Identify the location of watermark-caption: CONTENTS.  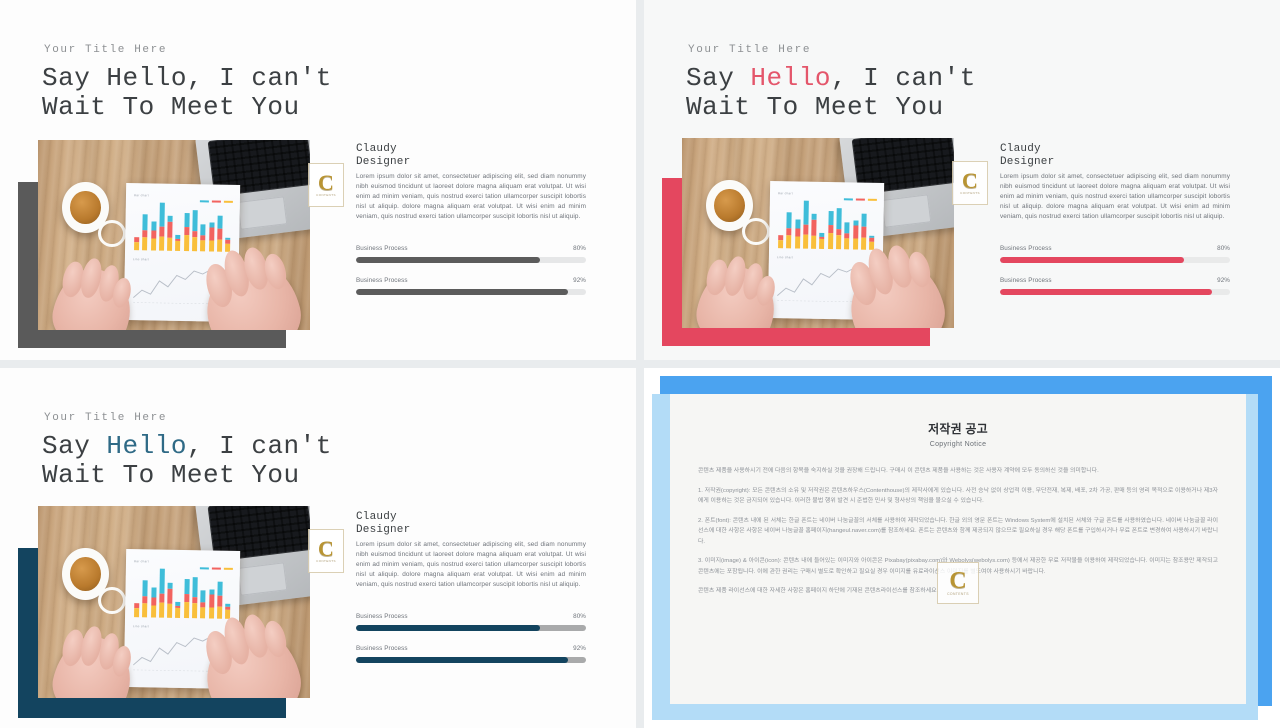
(958, 594).